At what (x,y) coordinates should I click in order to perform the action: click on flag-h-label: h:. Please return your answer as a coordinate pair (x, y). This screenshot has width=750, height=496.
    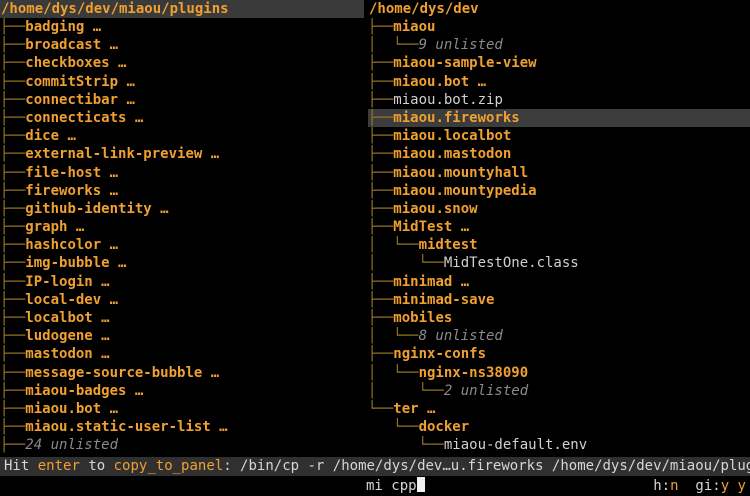
    Looking at the image, I should click on (662, 486).